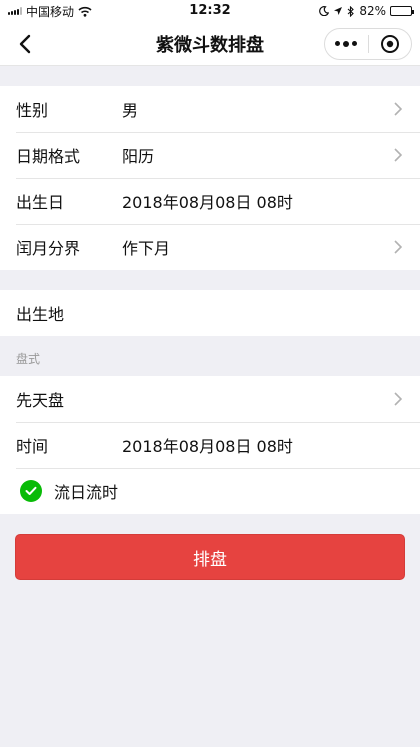 The width and height of the screenshot is (420, 747). I want to click on status-bar: 中国移动 12:32 82%, so click(210, 11).